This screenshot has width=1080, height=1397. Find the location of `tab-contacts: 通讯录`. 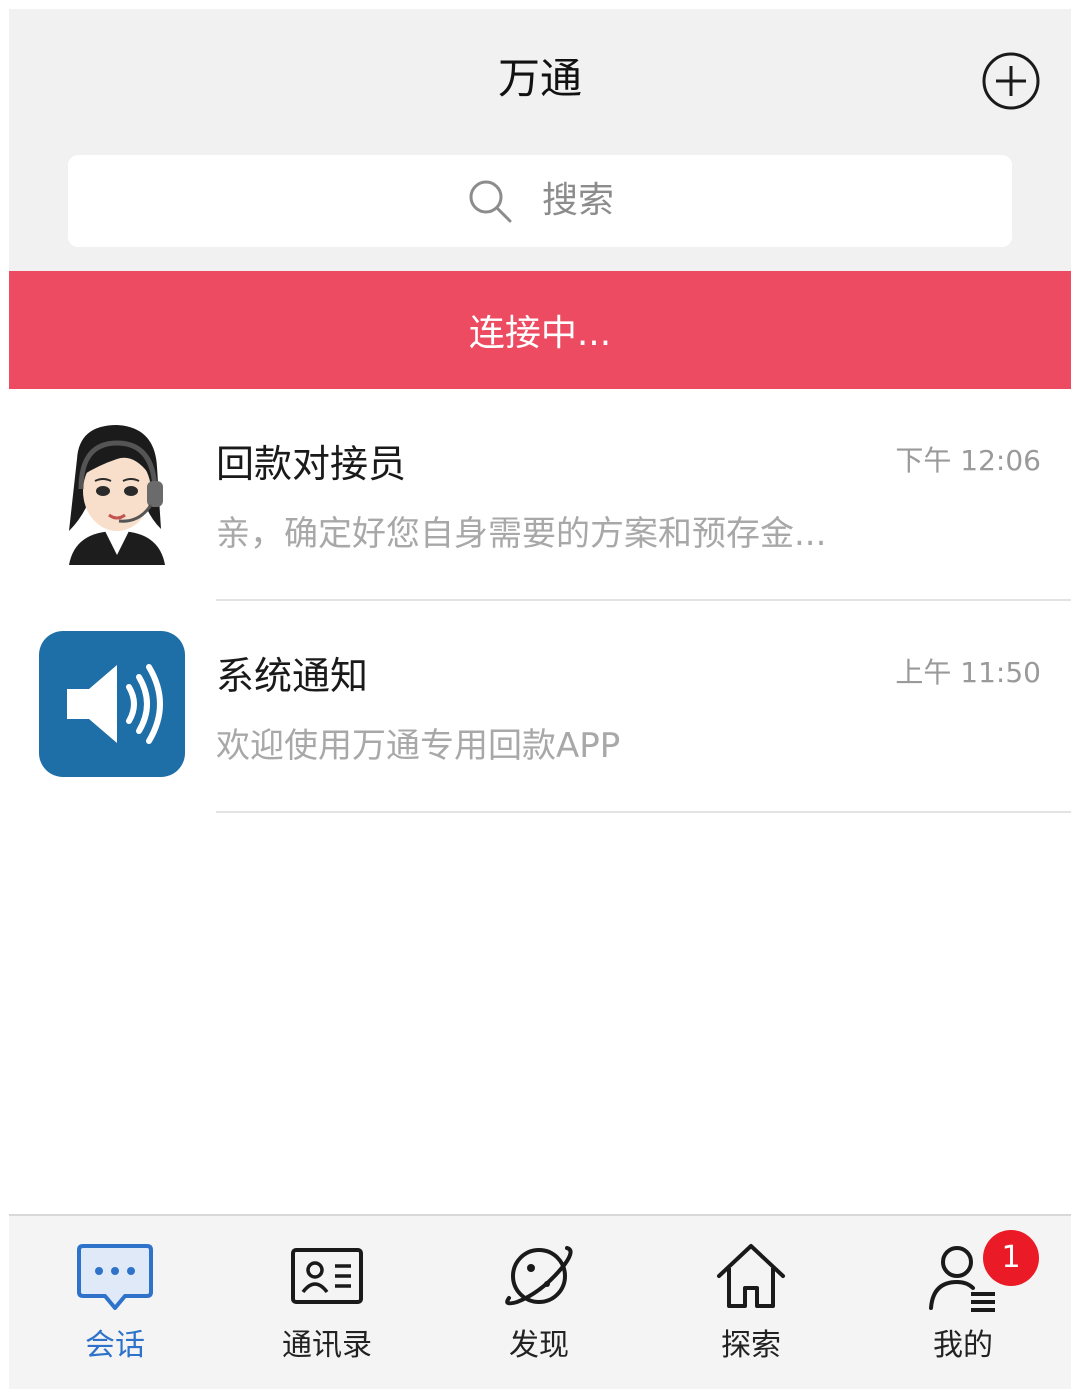

tab-contacts: 通讯录 is located at coordinates (327, 1302).